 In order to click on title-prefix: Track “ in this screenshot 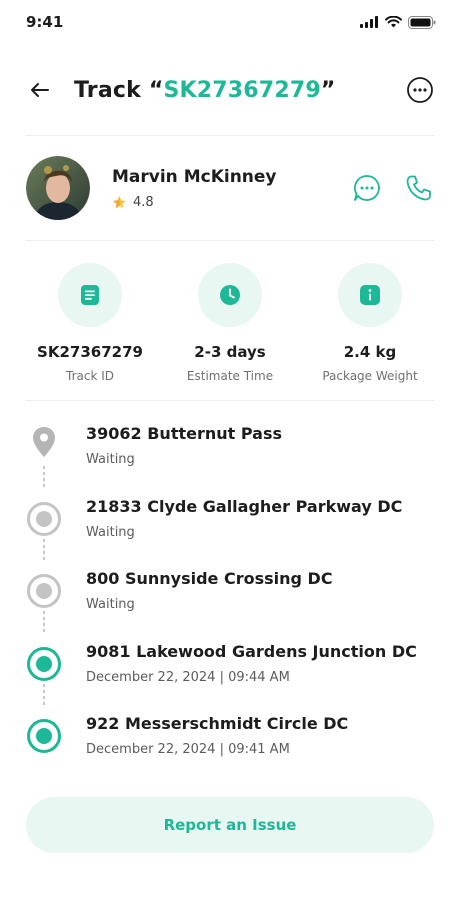, I will do `click(119, 90)`.